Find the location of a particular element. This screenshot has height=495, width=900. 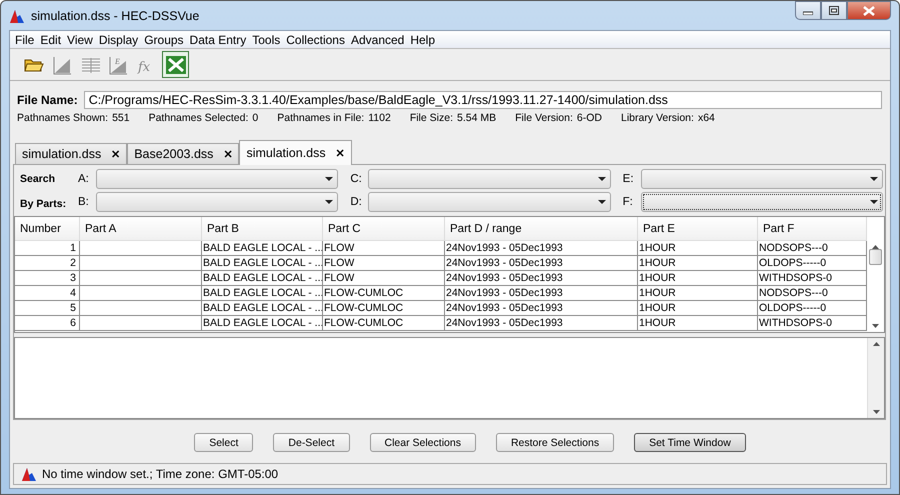

by-parts-label: By Parts: is located at coordinates (44, 204).